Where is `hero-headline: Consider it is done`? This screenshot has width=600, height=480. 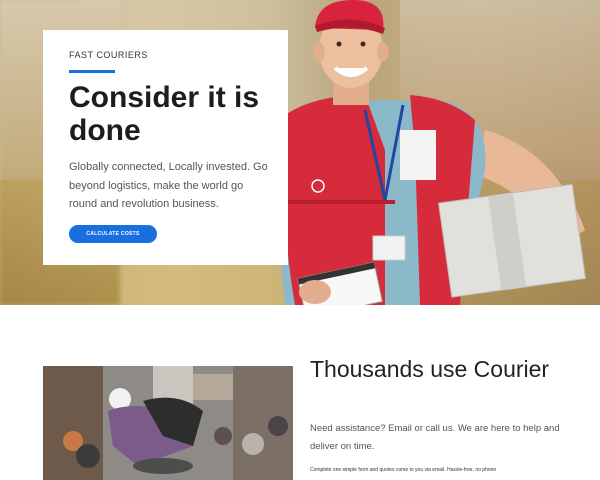
hero-headline: Consider it is done is located at coordinates (164, 114).